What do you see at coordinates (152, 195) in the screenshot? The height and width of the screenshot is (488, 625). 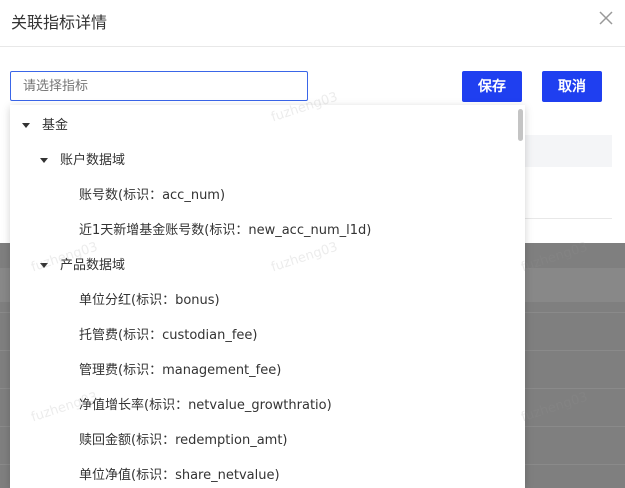 I see `tree-node-label: 账号数(标识：acc_num)` at bounding box center [152, 195].